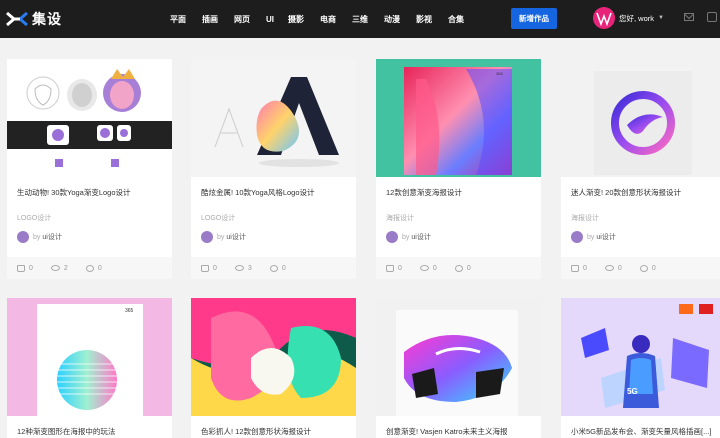 This screenshot has width=720, height=438. I want to click on card-title: 12种渐变图形在海报中的玩法, so click(66, 431).